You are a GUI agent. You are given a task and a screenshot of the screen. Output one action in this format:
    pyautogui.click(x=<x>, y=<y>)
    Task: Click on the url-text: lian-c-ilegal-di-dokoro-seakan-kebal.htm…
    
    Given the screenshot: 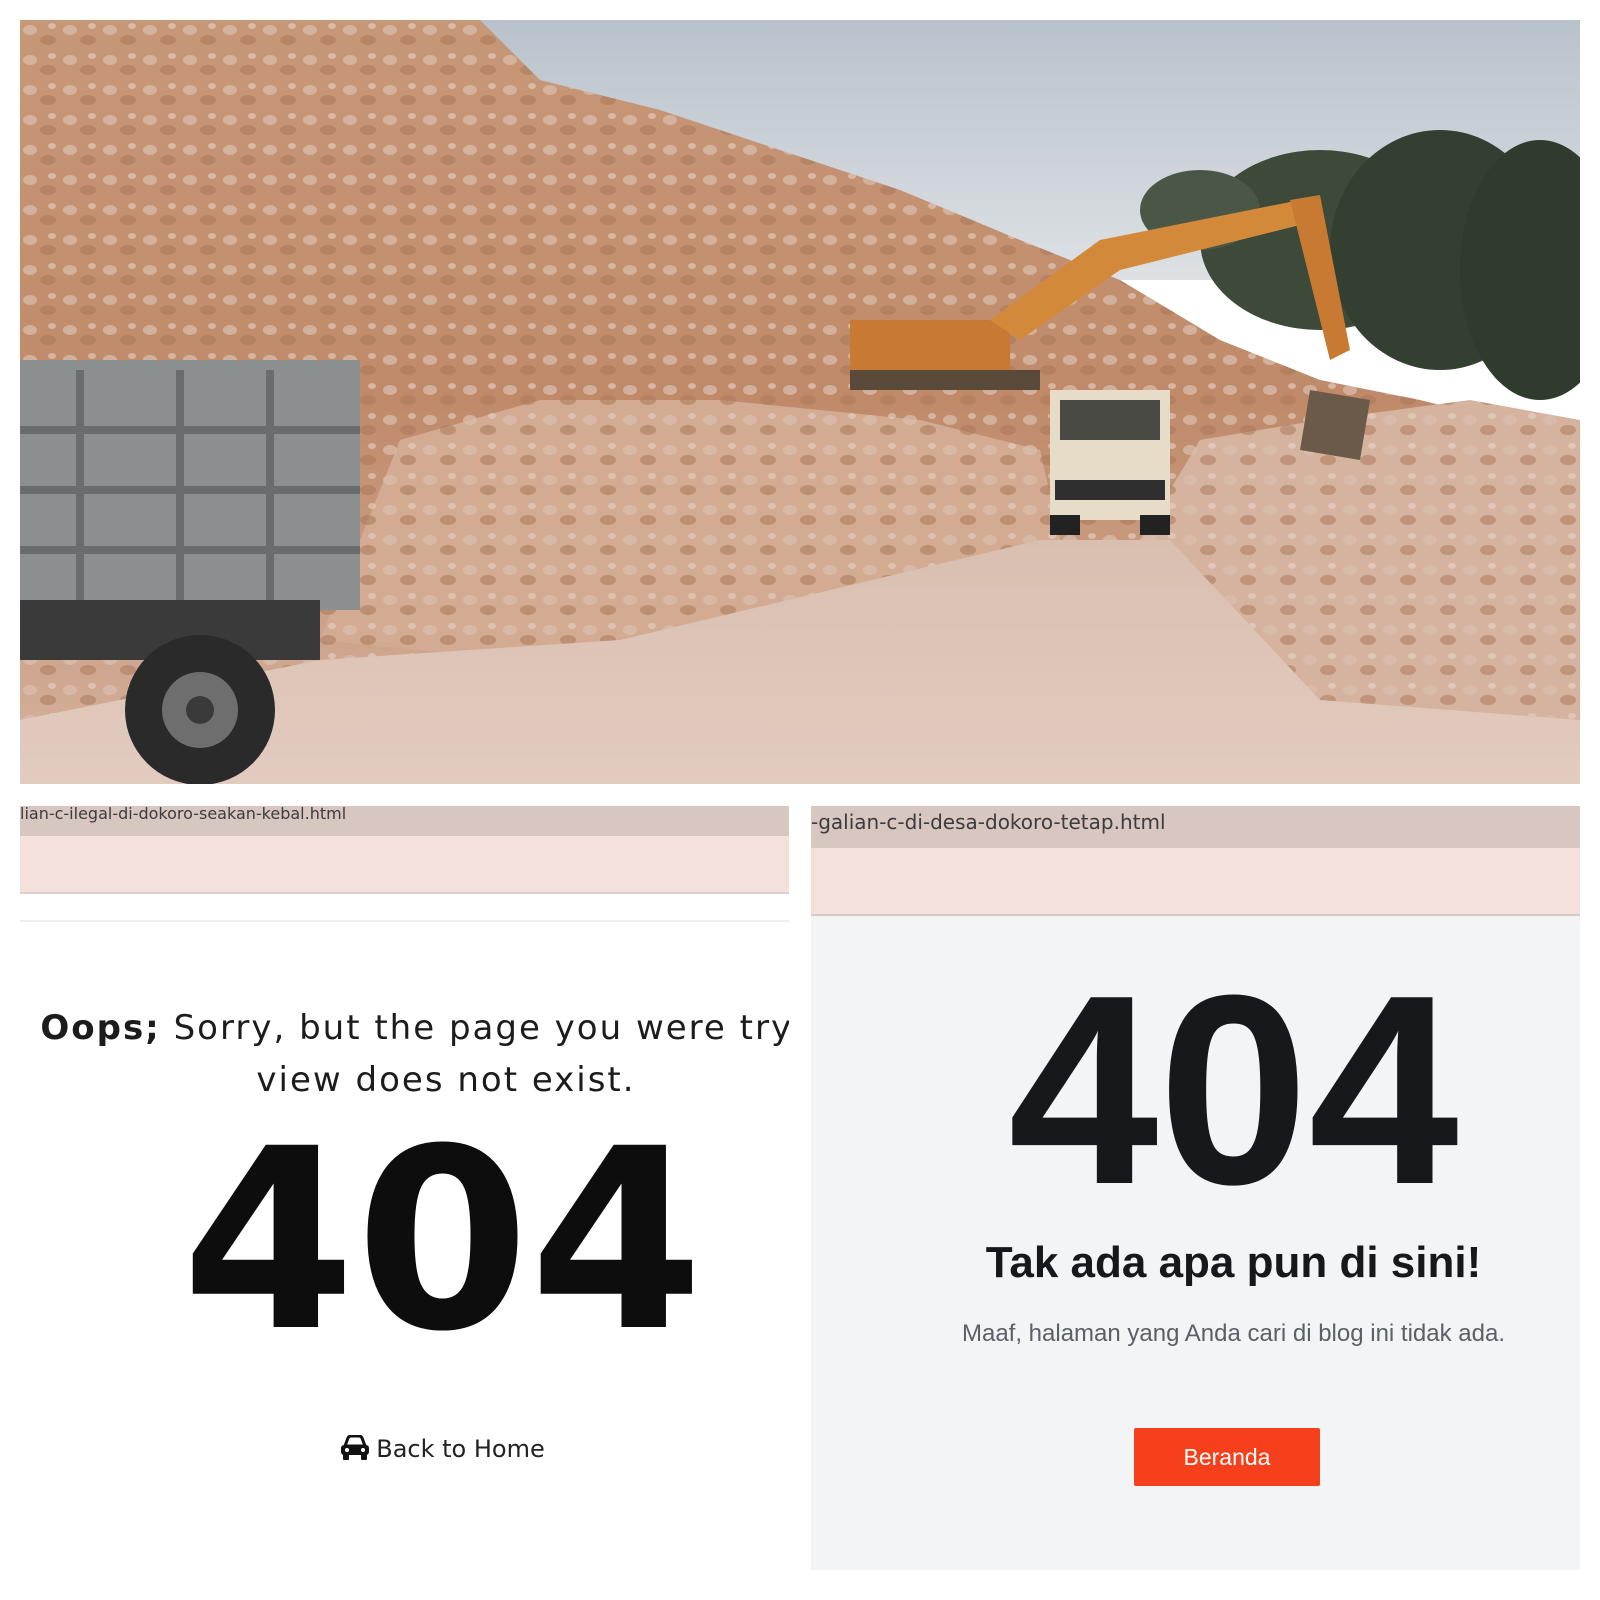 What is the action you would take?
    pyautogui.click(x=183, y=814)
    